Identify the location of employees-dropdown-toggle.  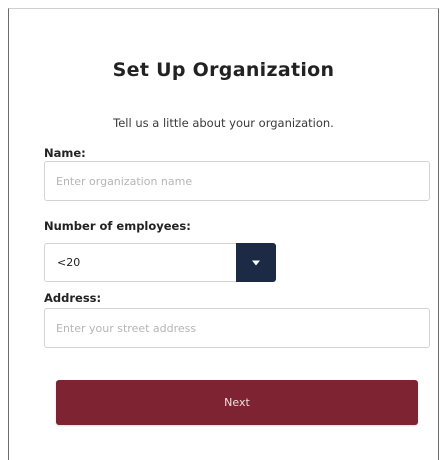
(256, 262).